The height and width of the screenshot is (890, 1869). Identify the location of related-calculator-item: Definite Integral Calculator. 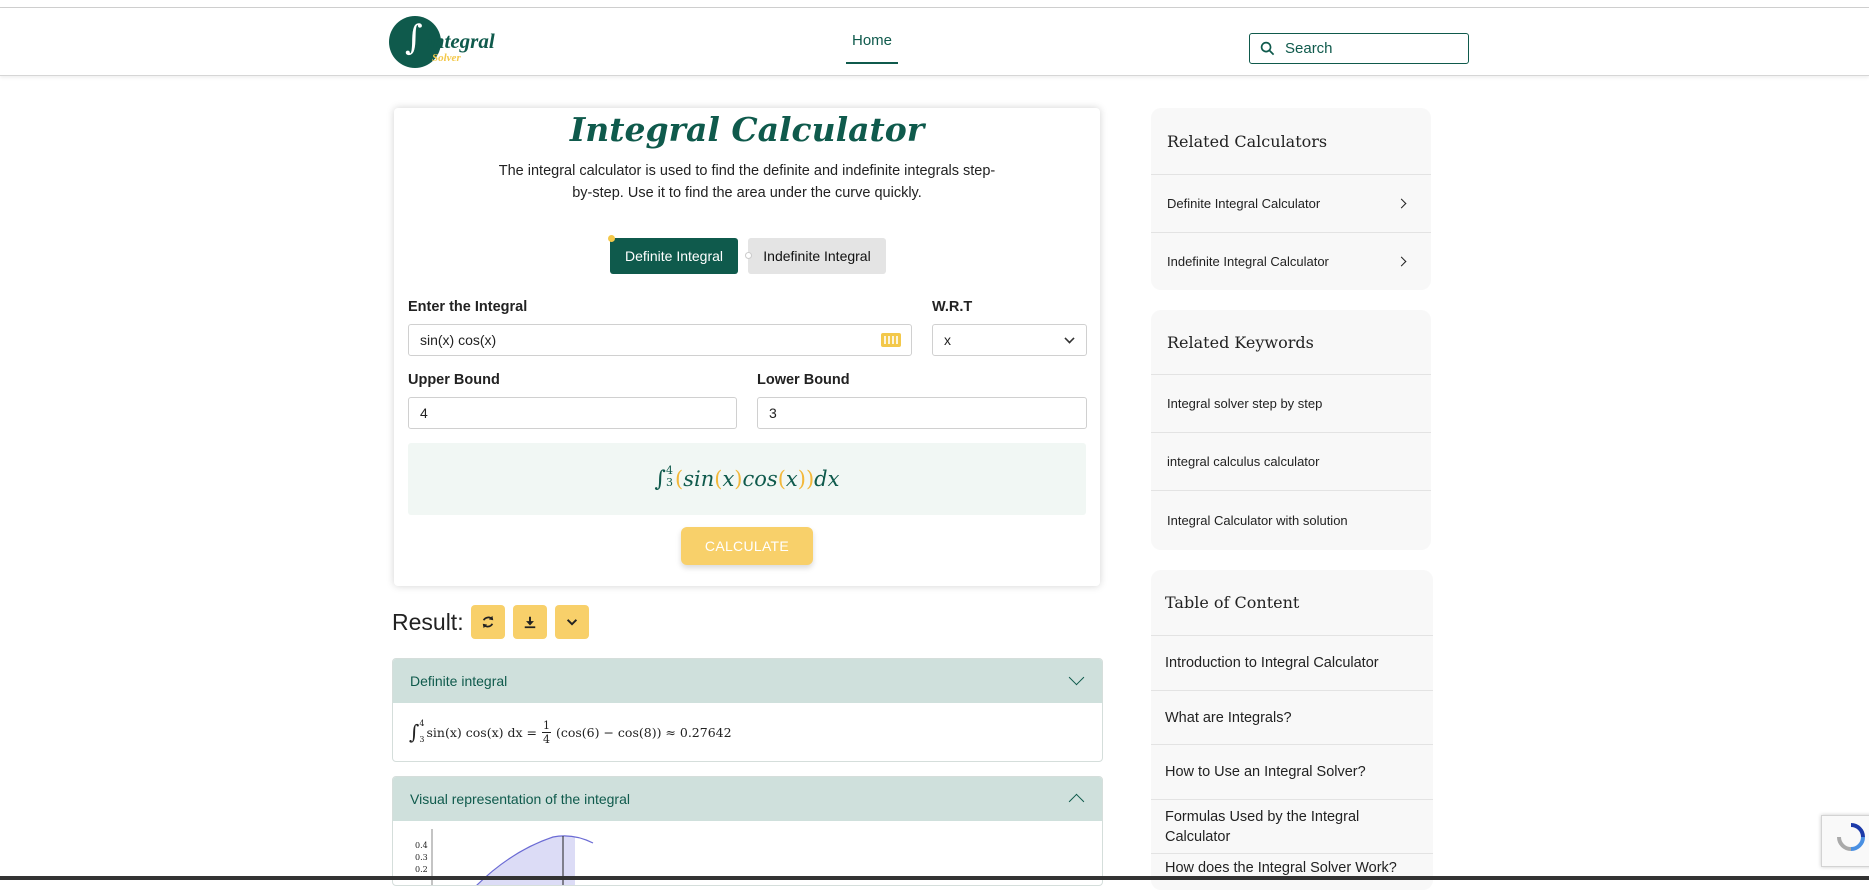
(1291, 204).